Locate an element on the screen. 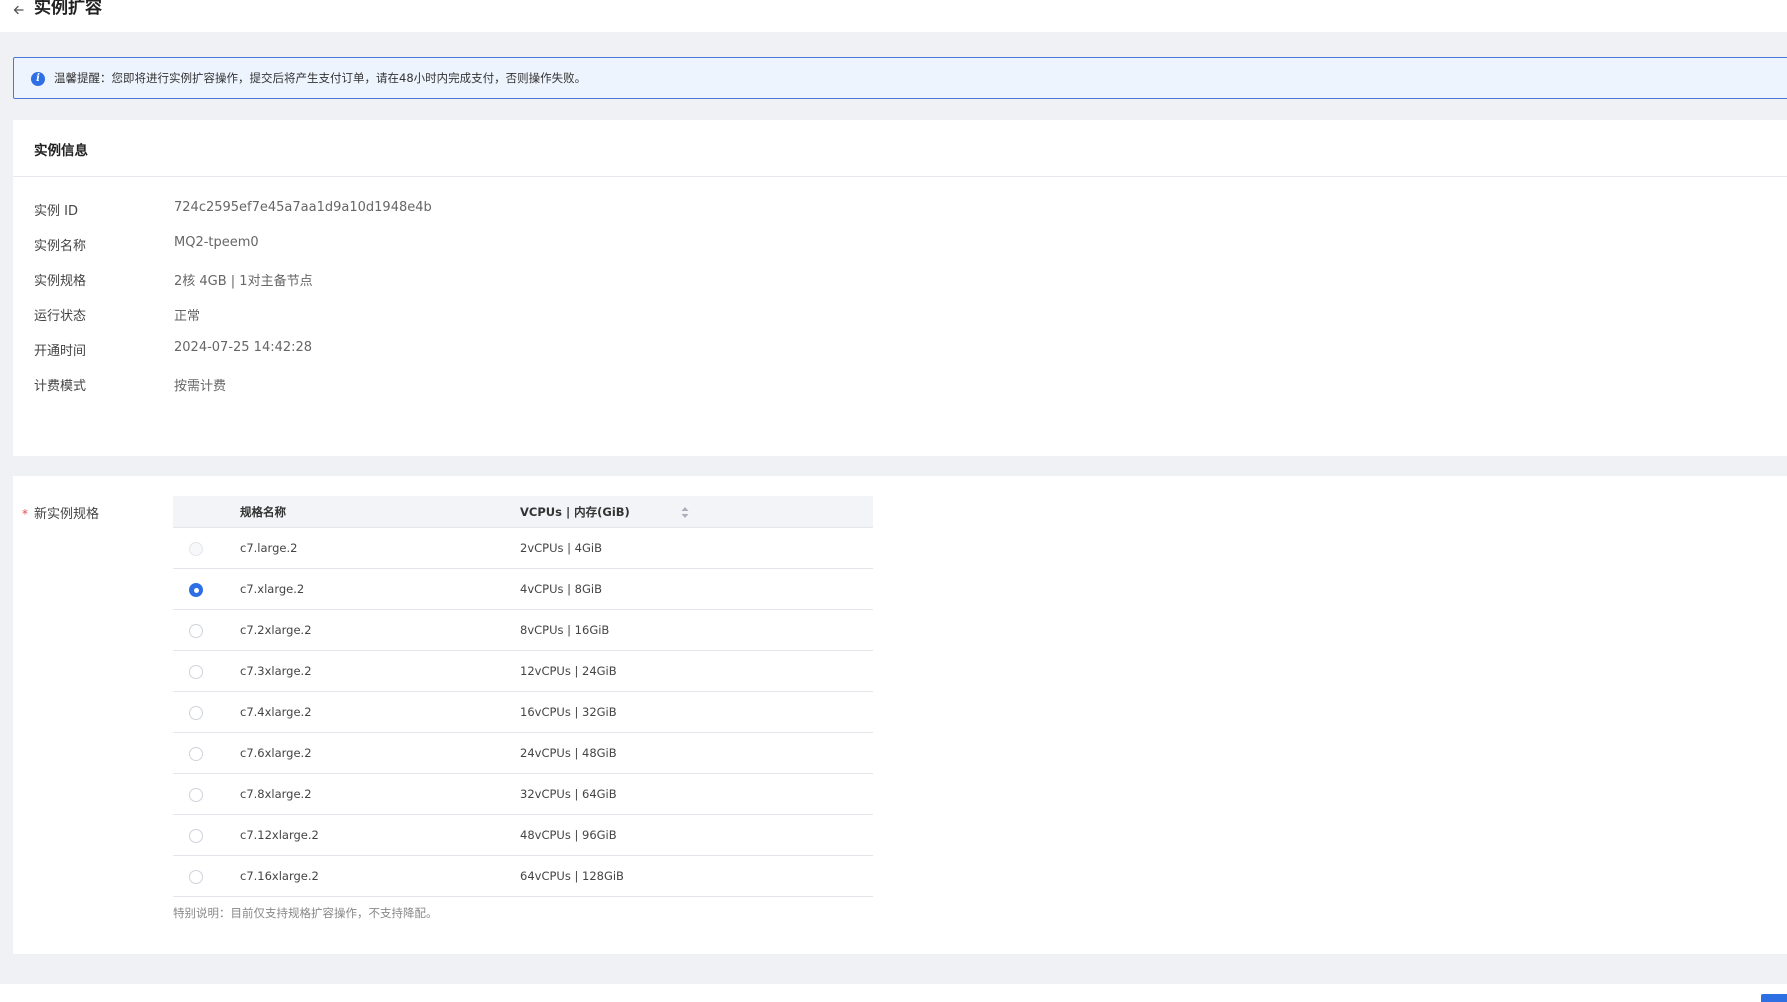 This screenshot has width=1787, height=1002. info-label: 运行状态 is located at coordinates (60, 316).